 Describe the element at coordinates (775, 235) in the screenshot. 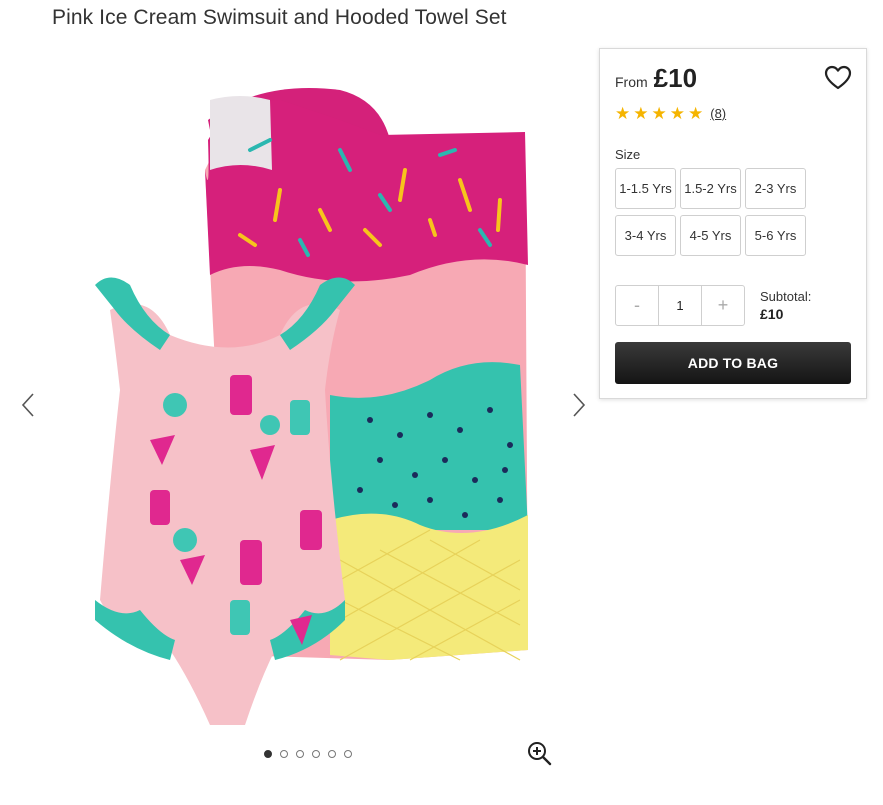

I see `size-option-5-6: 5-6 Yrs` at that location.